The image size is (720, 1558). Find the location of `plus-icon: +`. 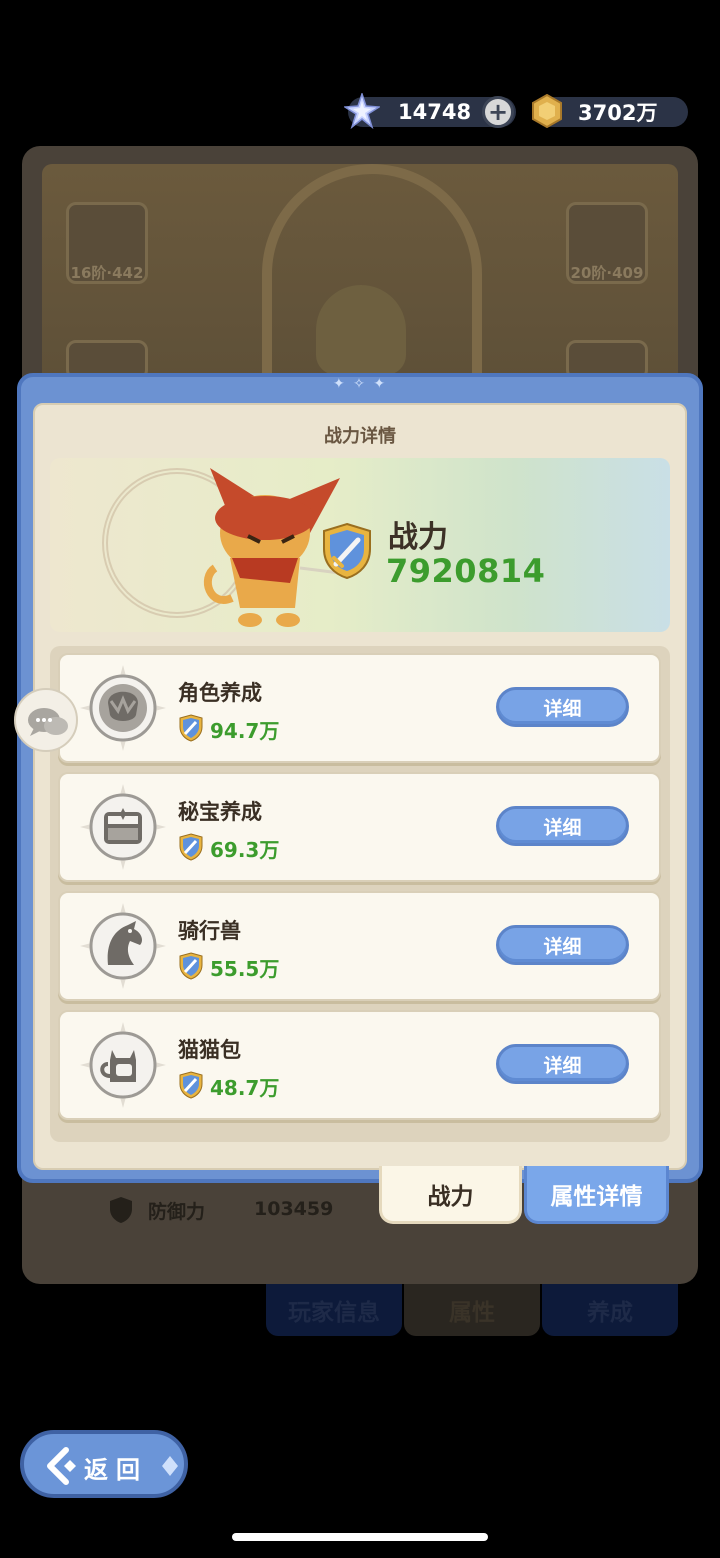

plus-icon: + is located at coordinates (498, 112).